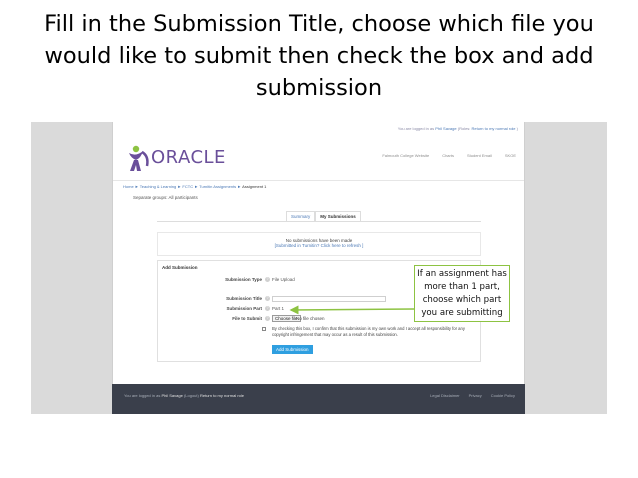 The width and height of the screenshot is (638, 478). I want to click on submission-part-label: Submission Part, so click(244, 308).